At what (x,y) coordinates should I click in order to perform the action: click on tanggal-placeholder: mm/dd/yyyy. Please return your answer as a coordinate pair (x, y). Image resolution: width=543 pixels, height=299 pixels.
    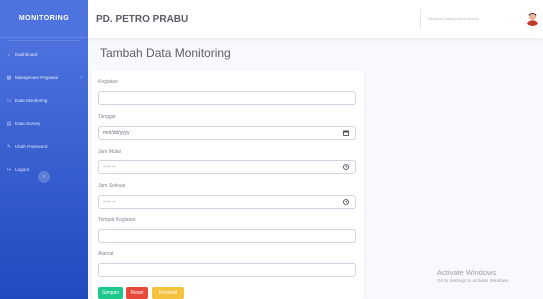
    Looking at the image, I should click on (116, 133).